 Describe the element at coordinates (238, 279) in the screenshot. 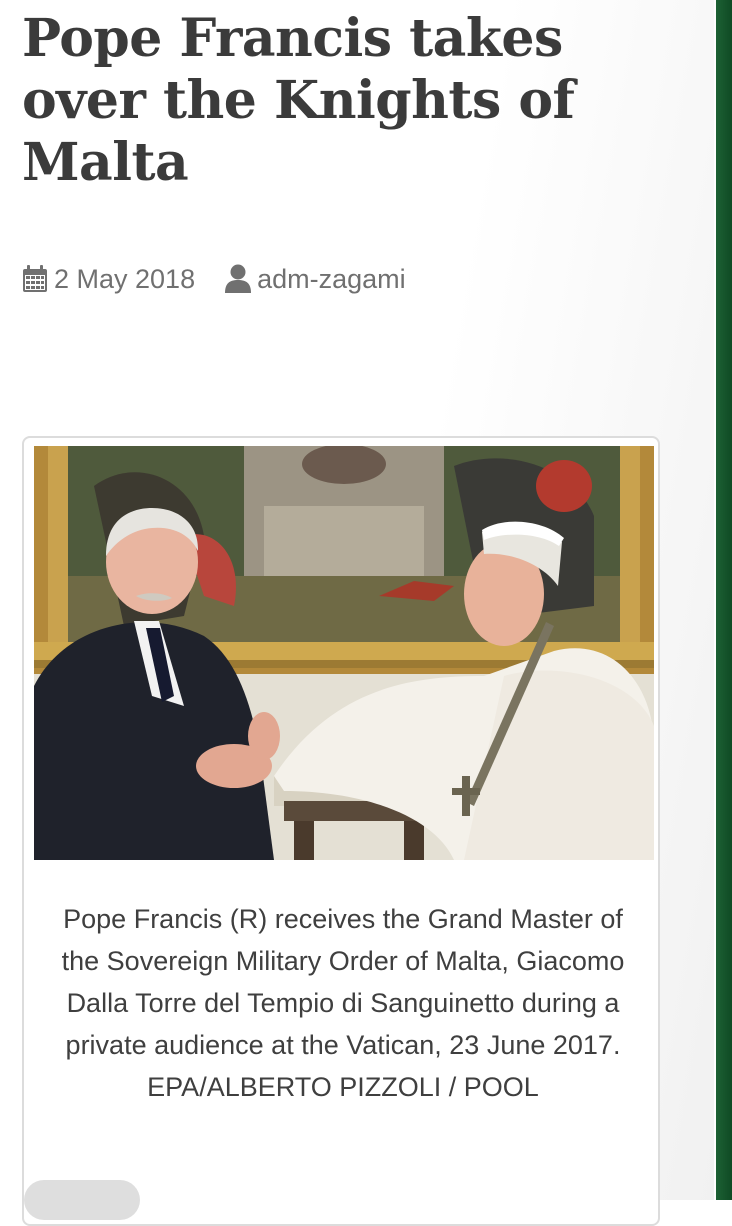

I see `user-icon` at that location.